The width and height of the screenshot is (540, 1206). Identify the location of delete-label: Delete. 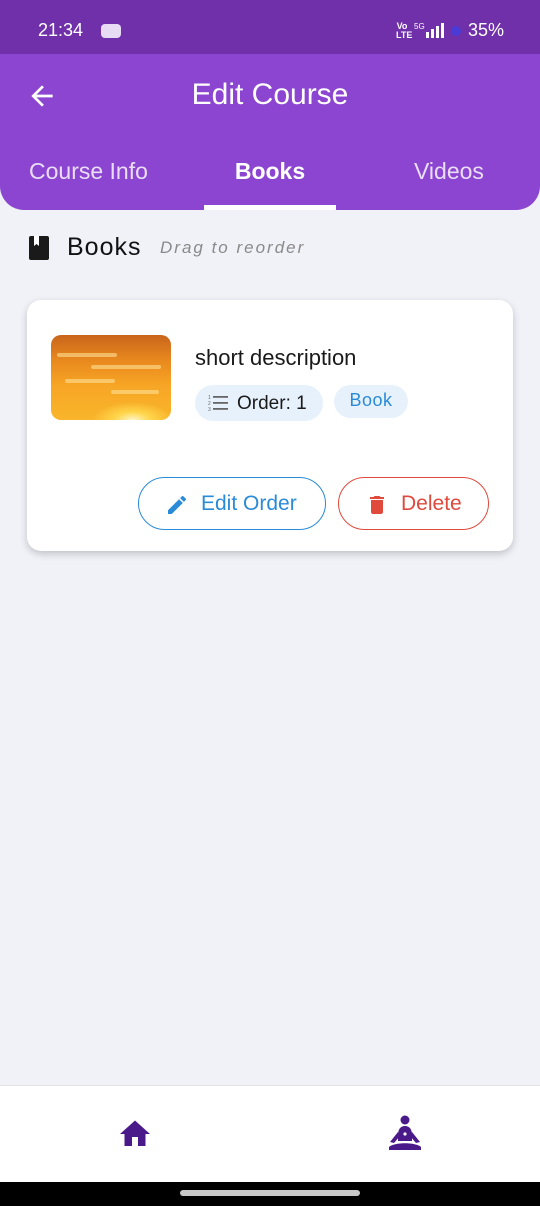
(431, 503).